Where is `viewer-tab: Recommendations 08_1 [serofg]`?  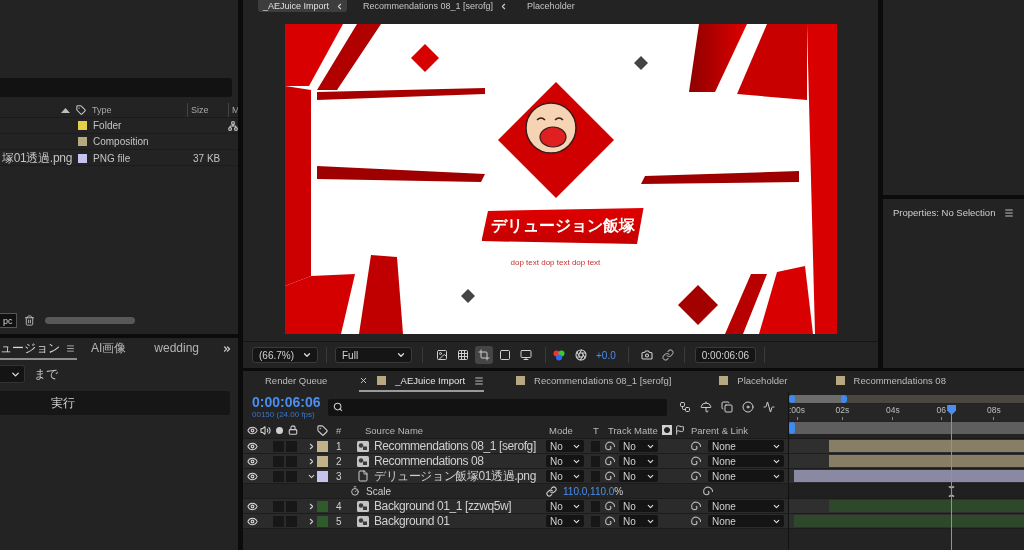 viewer-tab: Recommendations 08_1 [serofg] is located at coordinates (435, 6).